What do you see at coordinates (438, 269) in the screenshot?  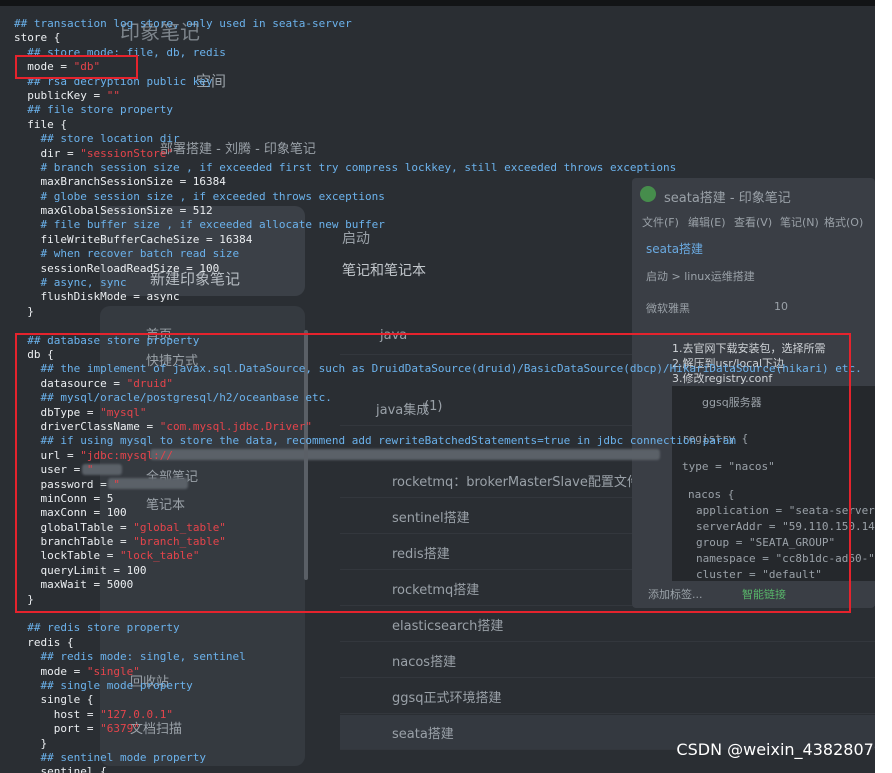 I see `code-line: sessionReloadReadSize = 100` at bounding box center [438, 269].